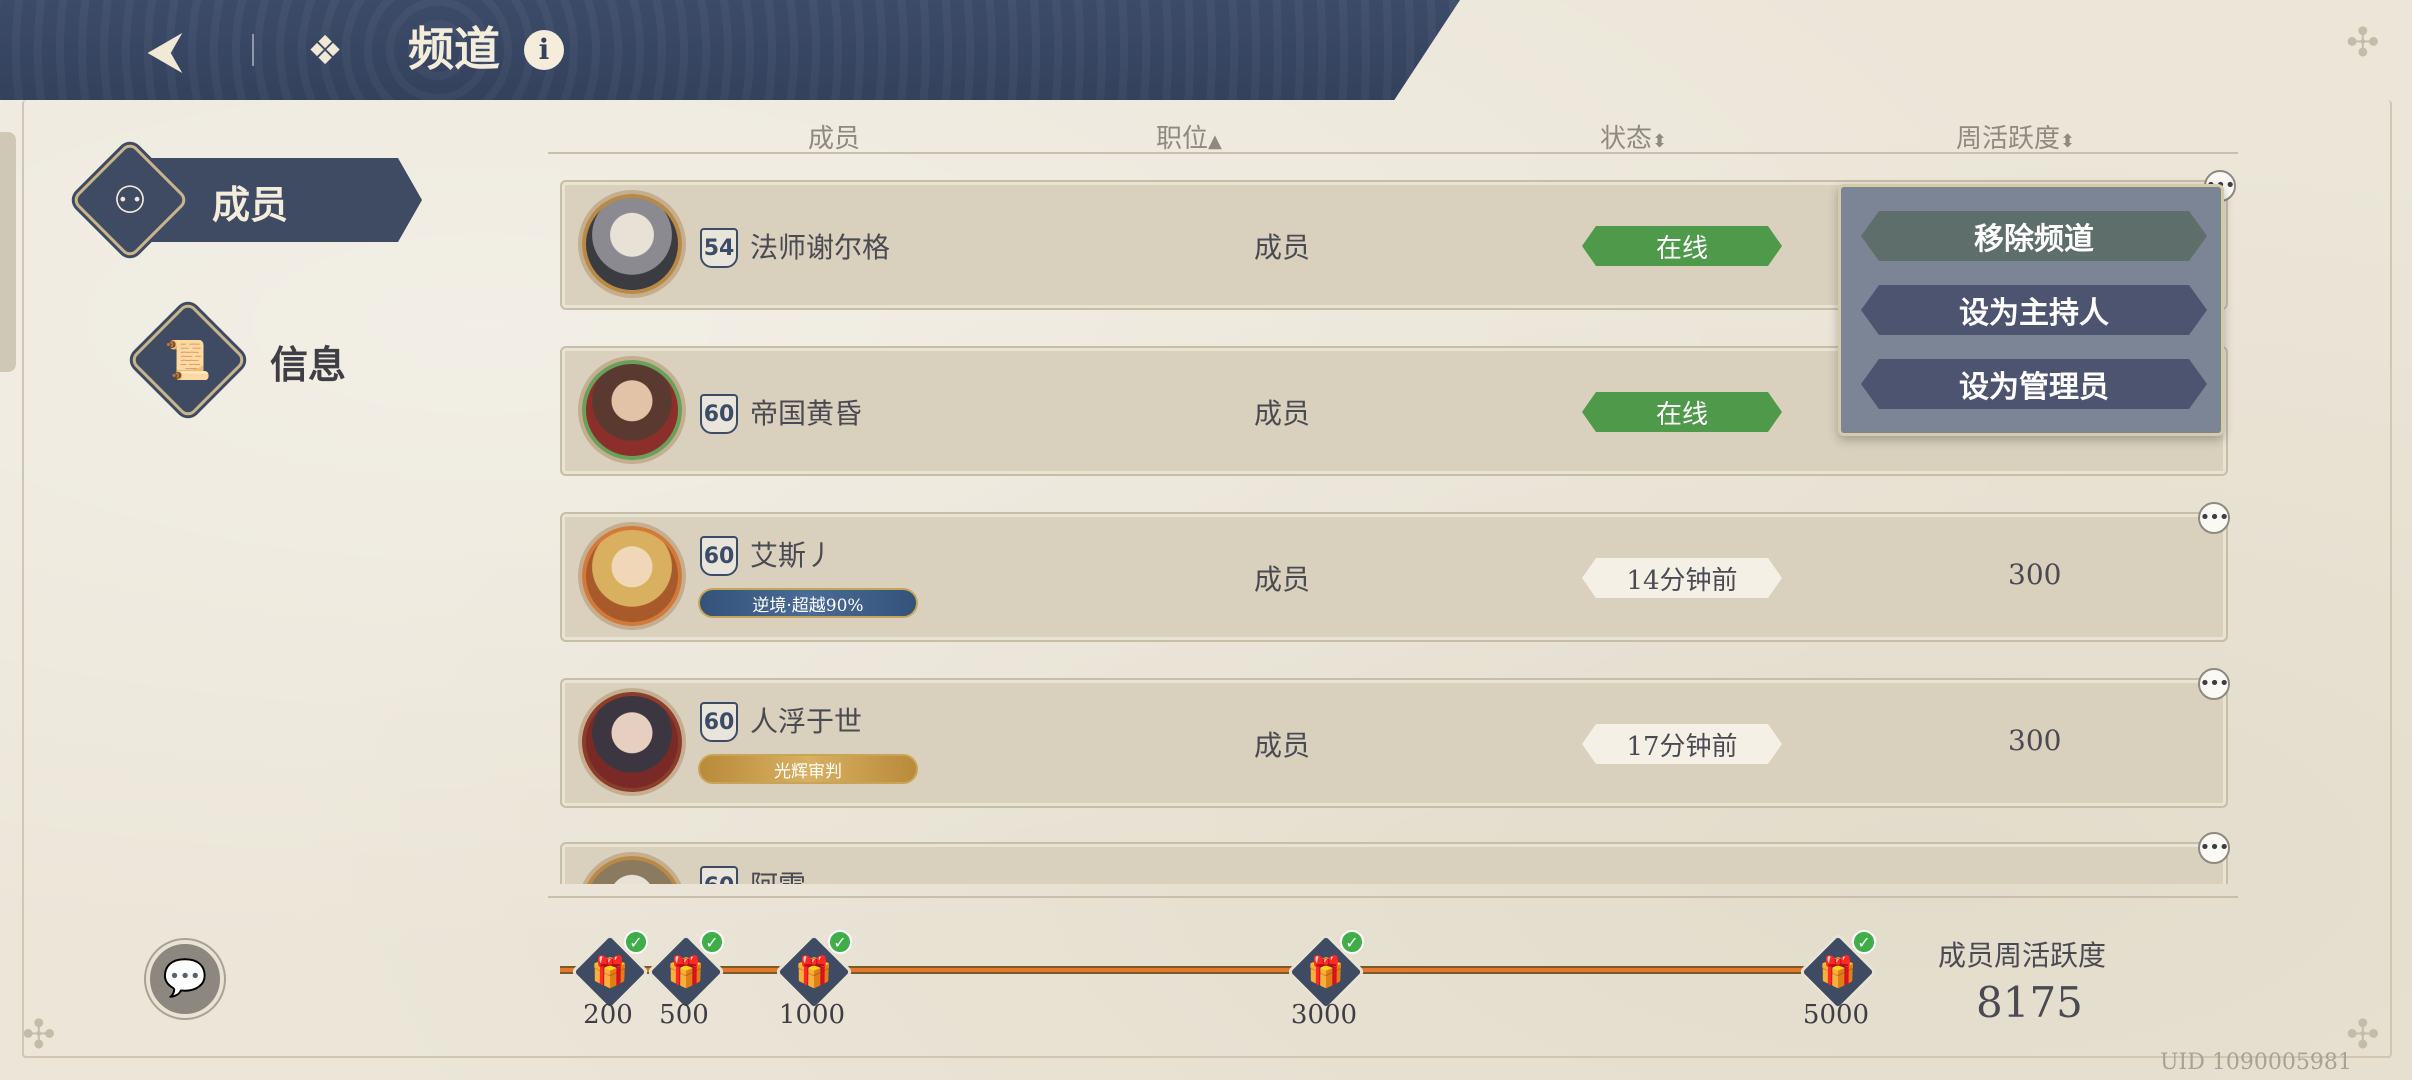  Describe the element at coordinates (684, 1015) in the screenshot. I see `milestone-label: 500` at that location.